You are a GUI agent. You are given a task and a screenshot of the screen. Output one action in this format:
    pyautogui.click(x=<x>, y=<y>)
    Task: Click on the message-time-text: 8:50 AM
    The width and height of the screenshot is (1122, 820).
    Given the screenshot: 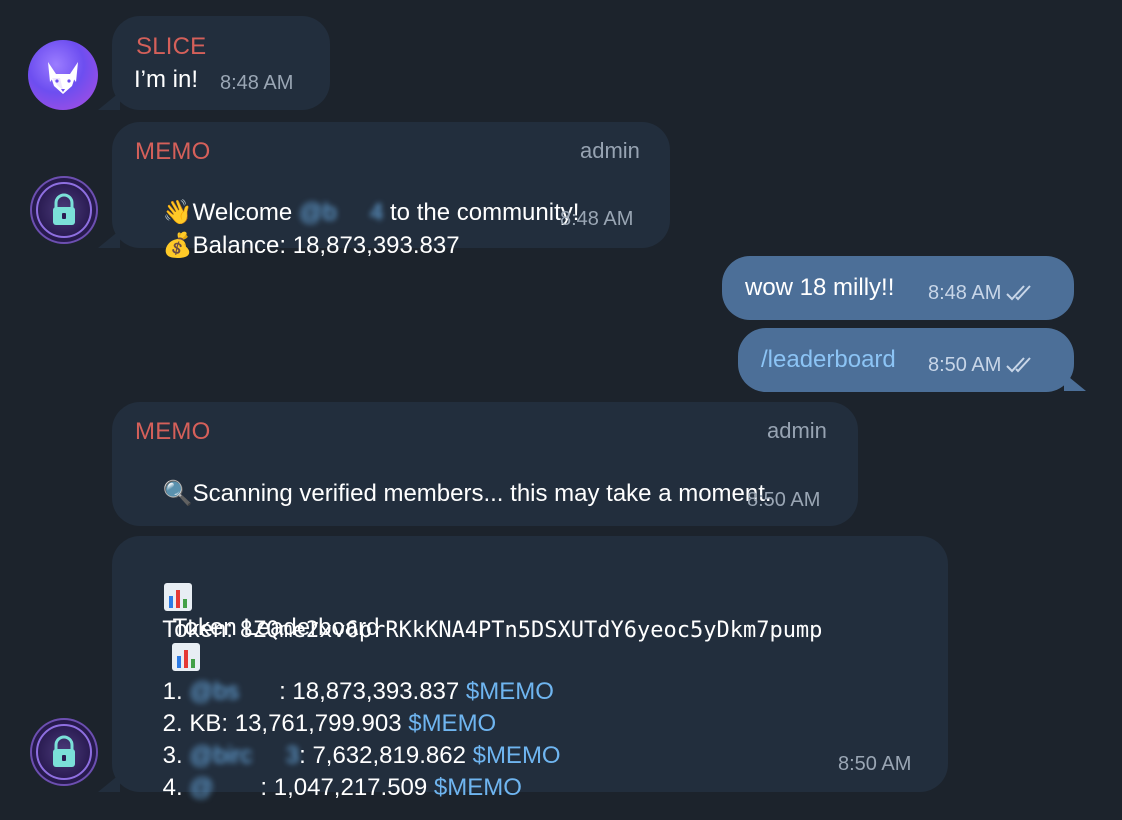 What is the action you would take?
    pyautogui.click(x=965, y=365)
    